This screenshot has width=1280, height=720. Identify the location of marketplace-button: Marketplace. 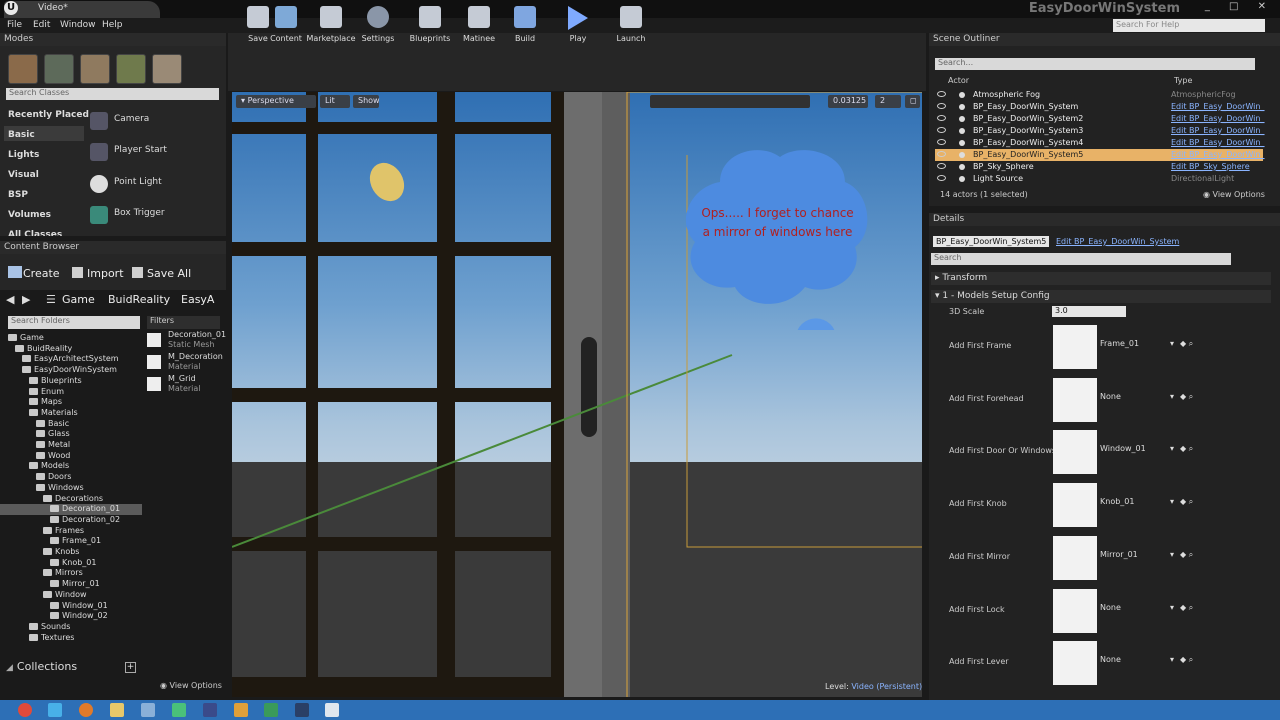
(331, 29).